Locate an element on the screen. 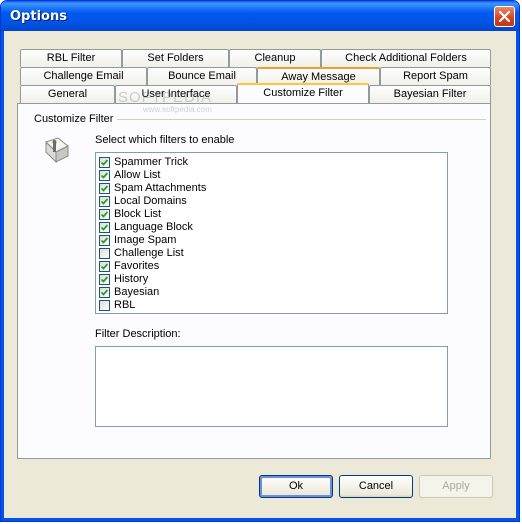 The image size is (522, 524). close-icon is located at coordinates (504, 16).